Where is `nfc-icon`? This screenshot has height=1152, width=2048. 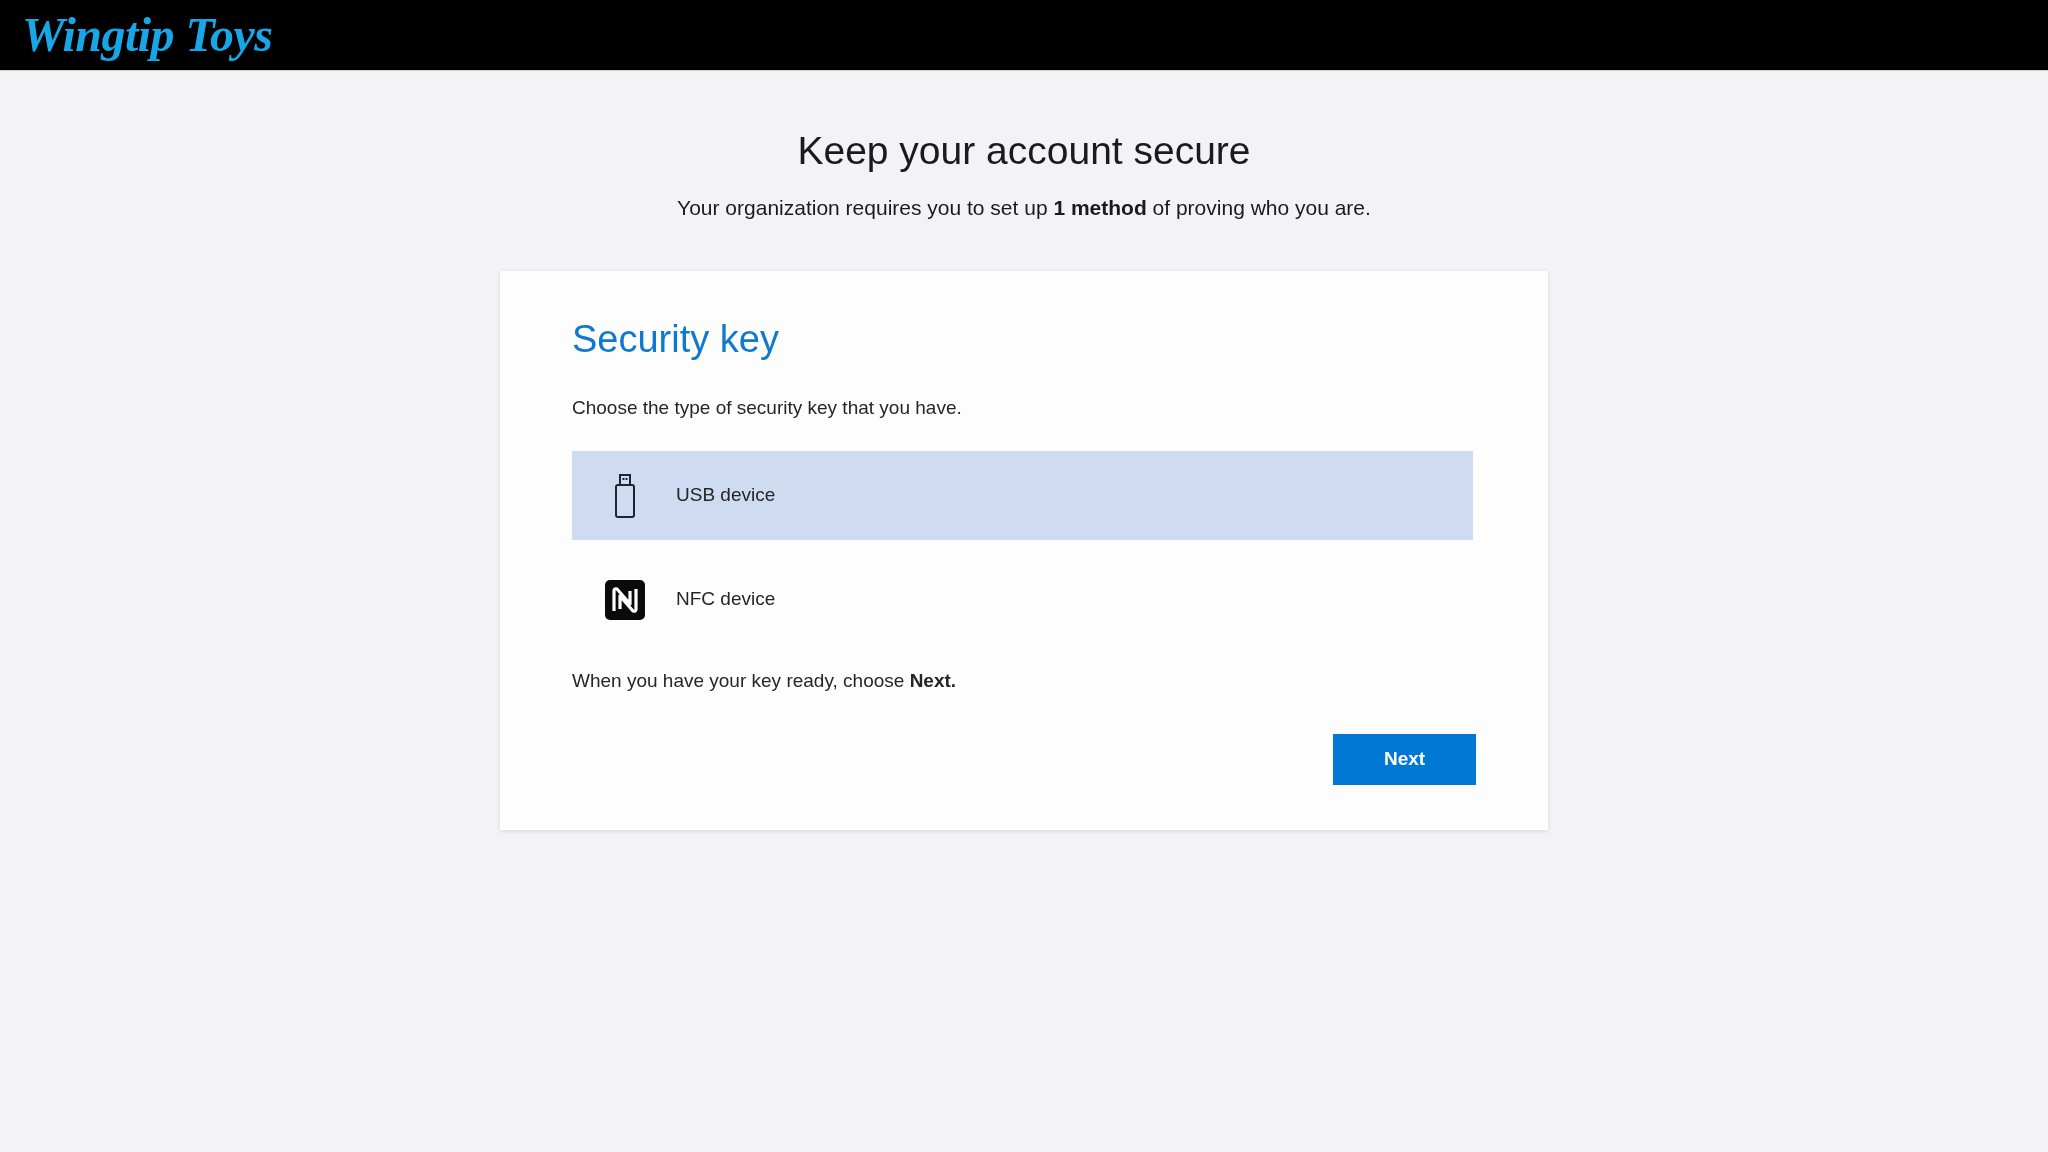 nfc-icon is located at coordinates (625, 599).